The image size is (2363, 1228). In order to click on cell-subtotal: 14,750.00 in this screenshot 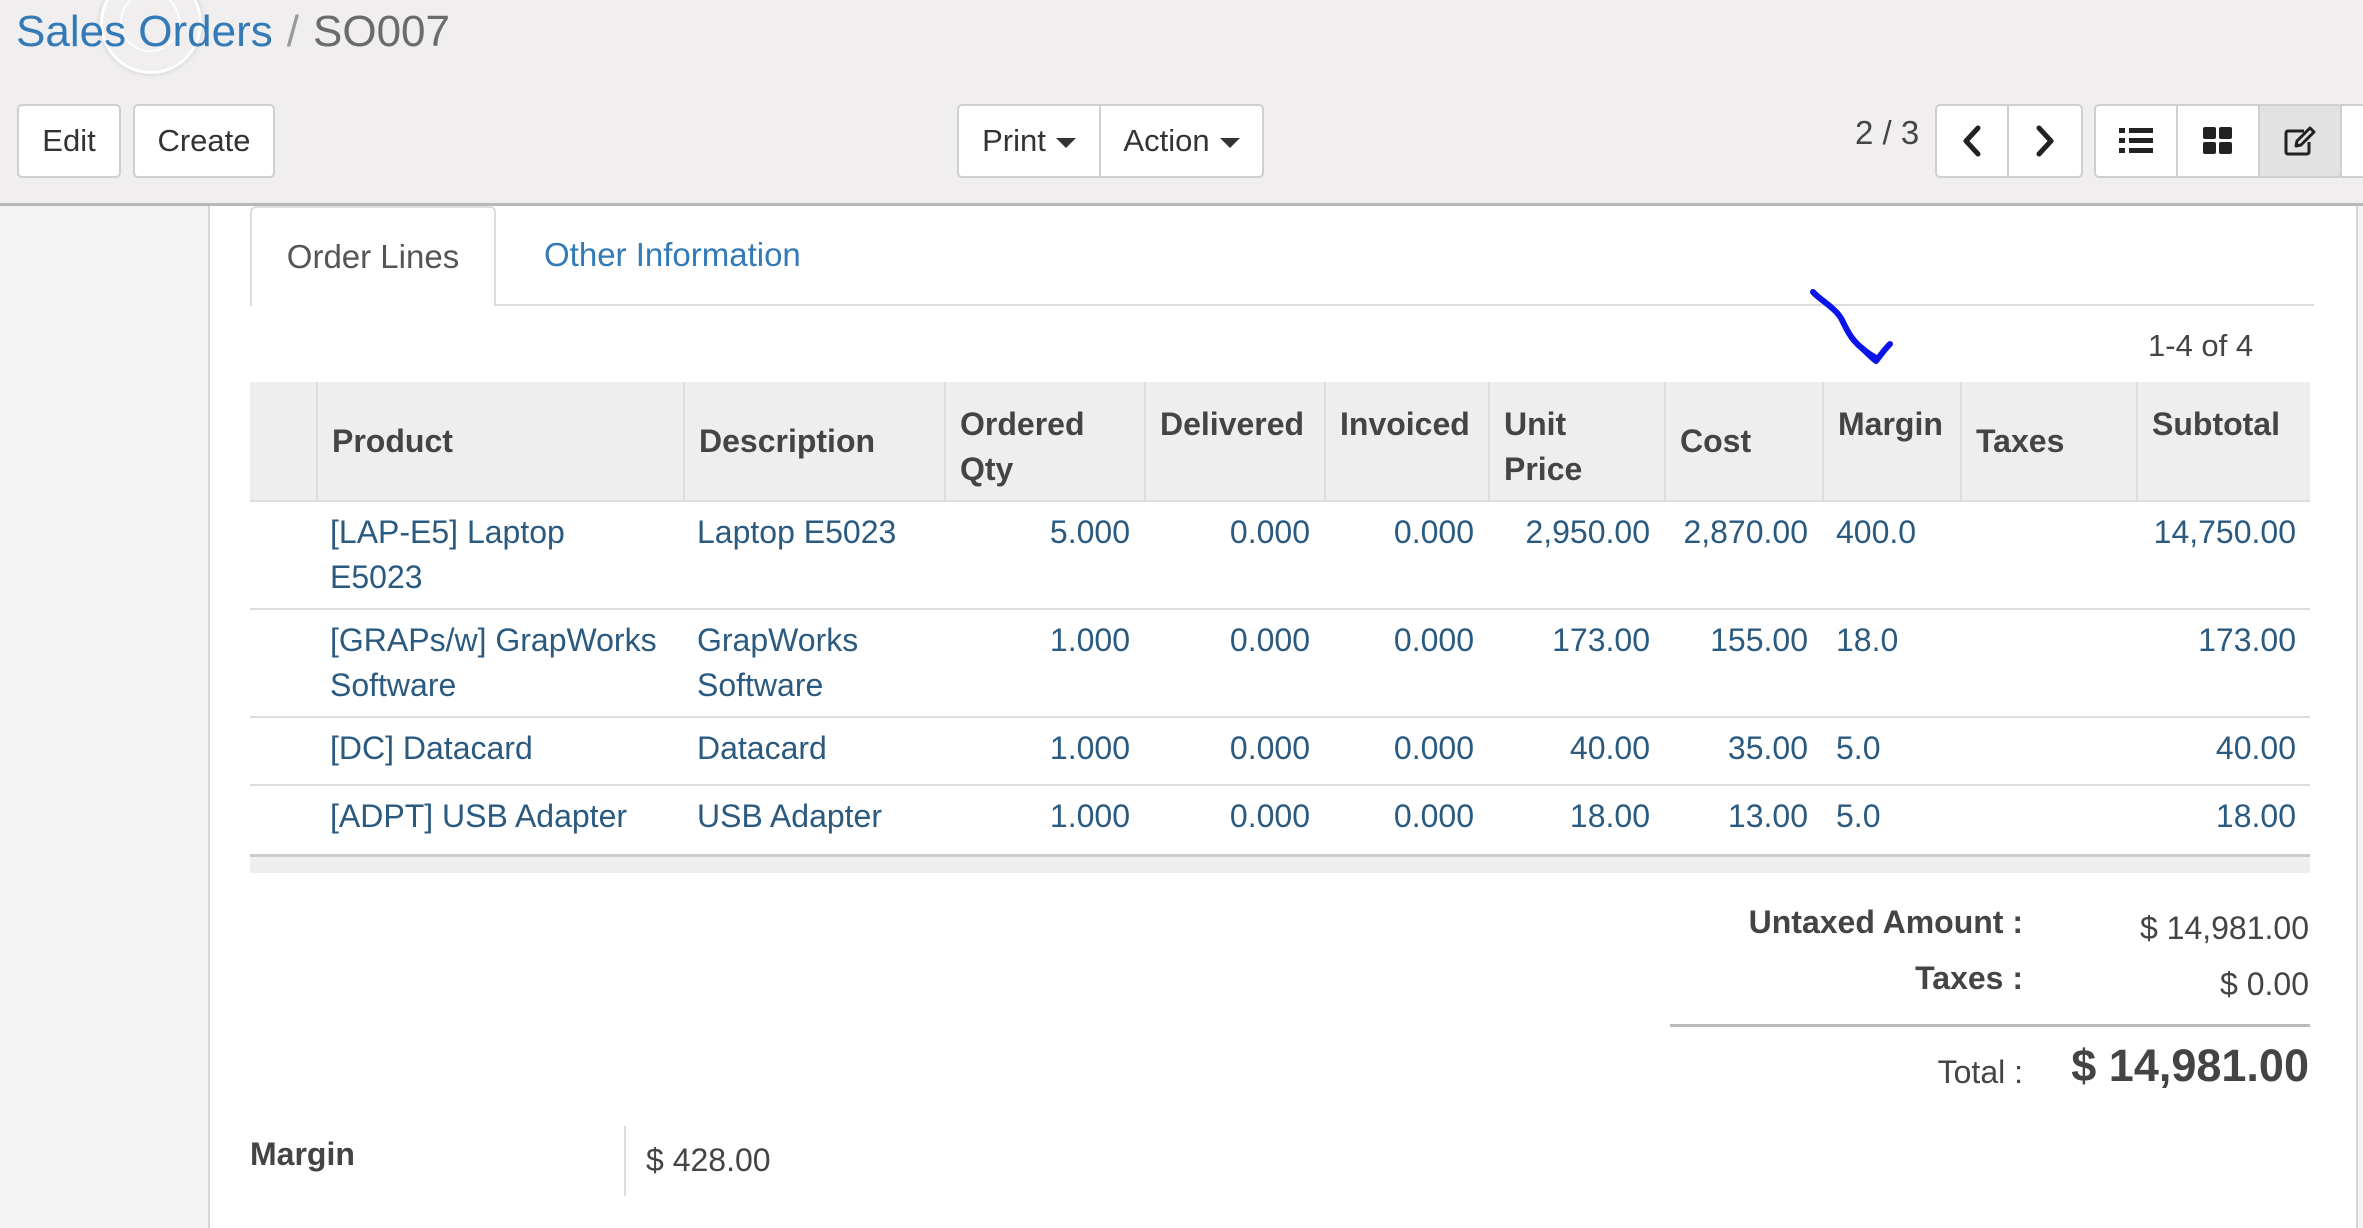, I will do `click(2216, 532)`.